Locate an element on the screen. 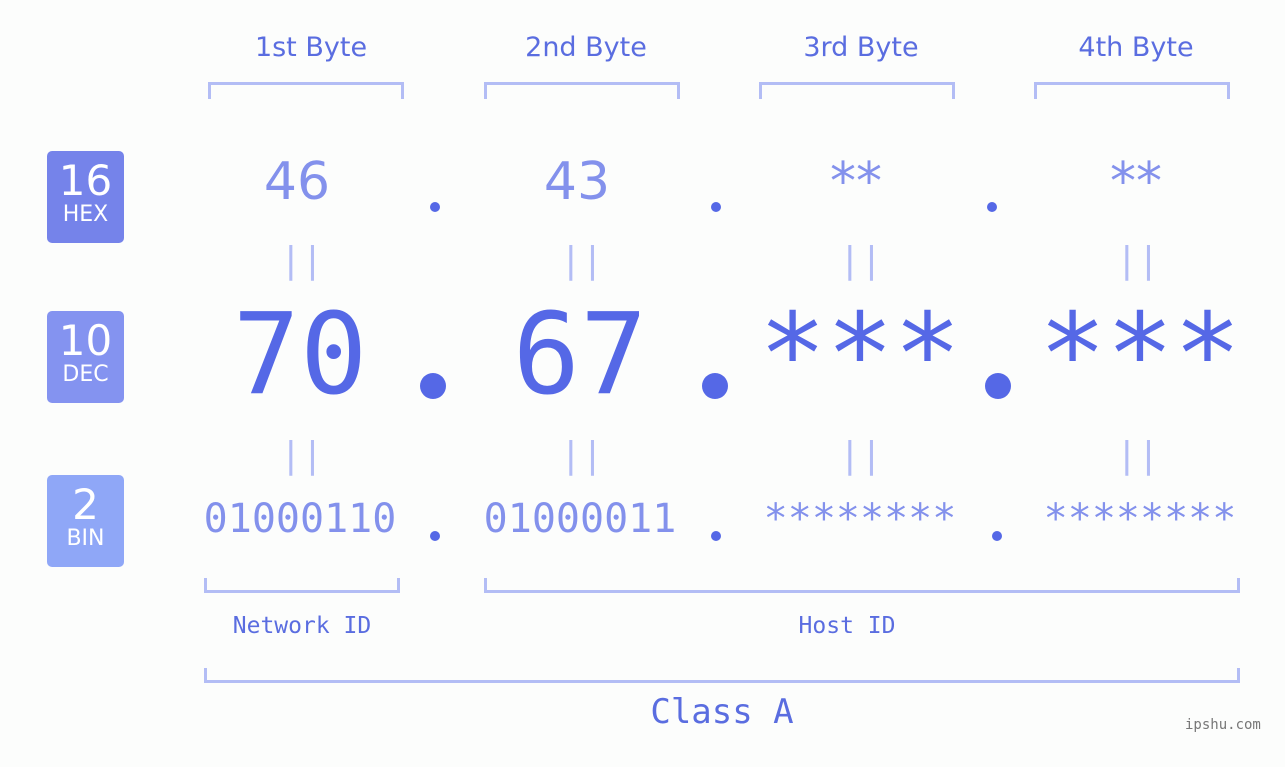  hex-badge: 16 HEX is located at coordinates (85, 197).